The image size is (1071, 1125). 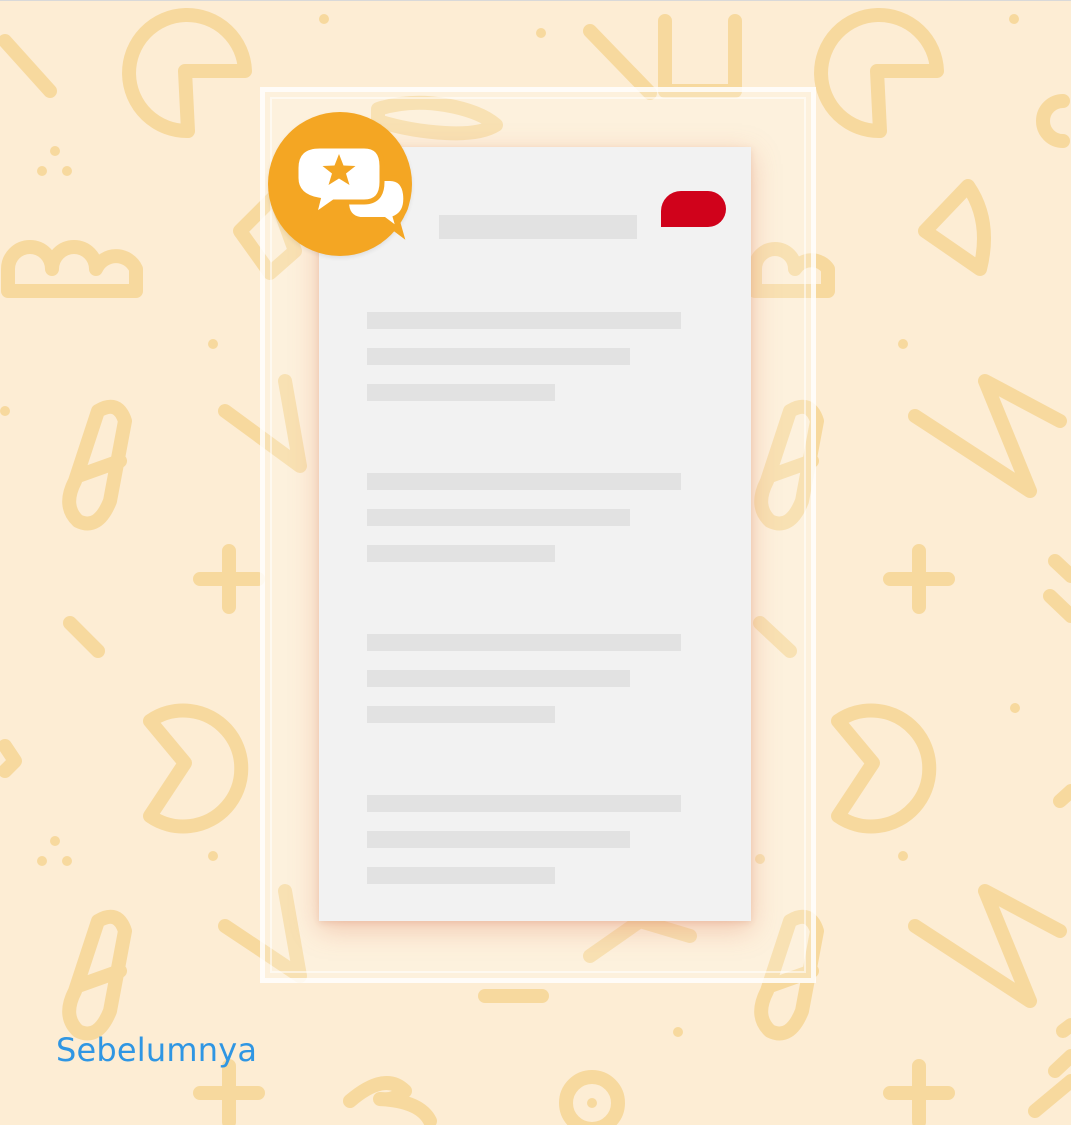 I want to click on card-header-placeholder, so click(x=538, y=227).